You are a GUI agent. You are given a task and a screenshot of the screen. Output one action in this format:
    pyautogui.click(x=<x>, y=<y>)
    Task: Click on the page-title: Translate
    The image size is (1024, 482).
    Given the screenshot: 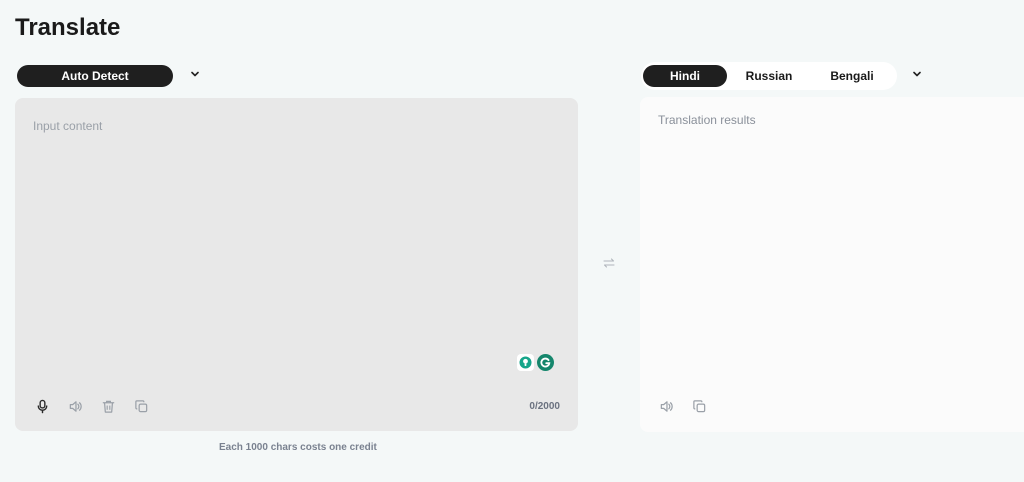 What is the action you would take?
    pyautogui.click(x=68, y=27)
    